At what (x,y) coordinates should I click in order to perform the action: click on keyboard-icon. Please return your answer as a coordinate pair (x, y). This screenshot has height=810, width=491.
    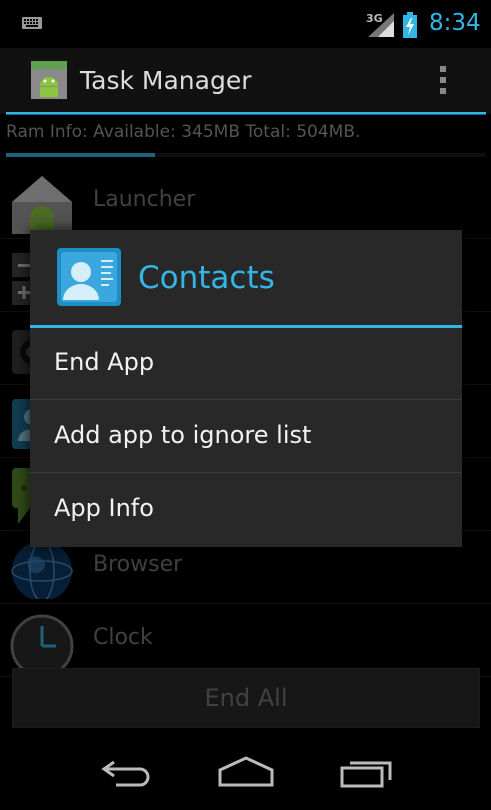
    Looking at the image, I should click on (32, 23).